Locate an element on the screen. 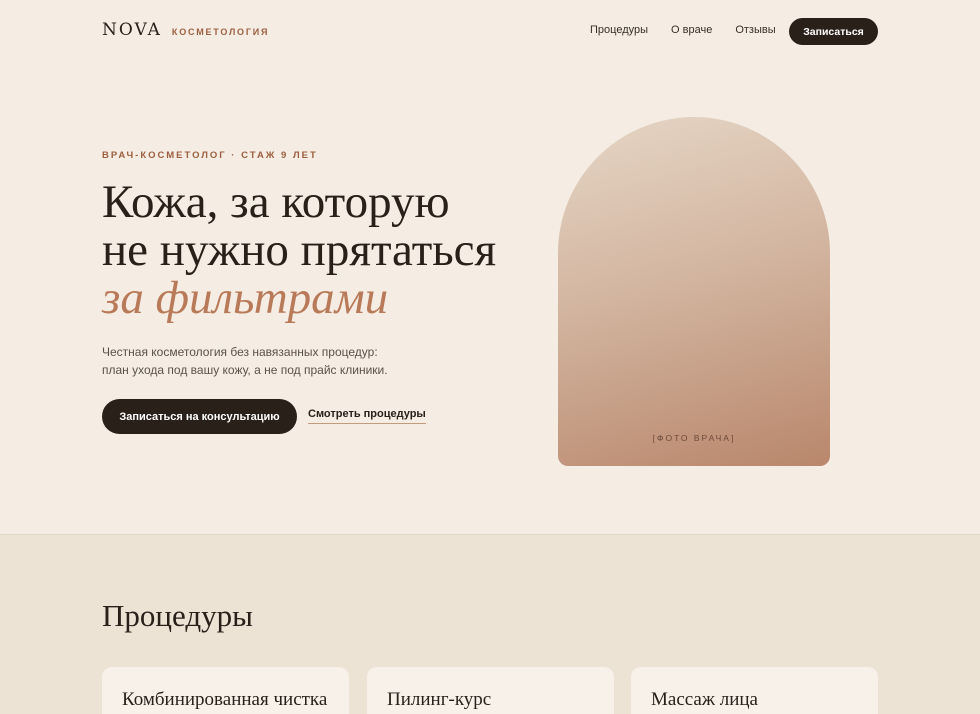 Image resolution: width=980 pixels, height=714 pixels. hero-eyebrow: ВРАЧ-КОСМЕТОЛОГ · СТАЖ 9 ЛЕТ is located at coordinates (210, 155).